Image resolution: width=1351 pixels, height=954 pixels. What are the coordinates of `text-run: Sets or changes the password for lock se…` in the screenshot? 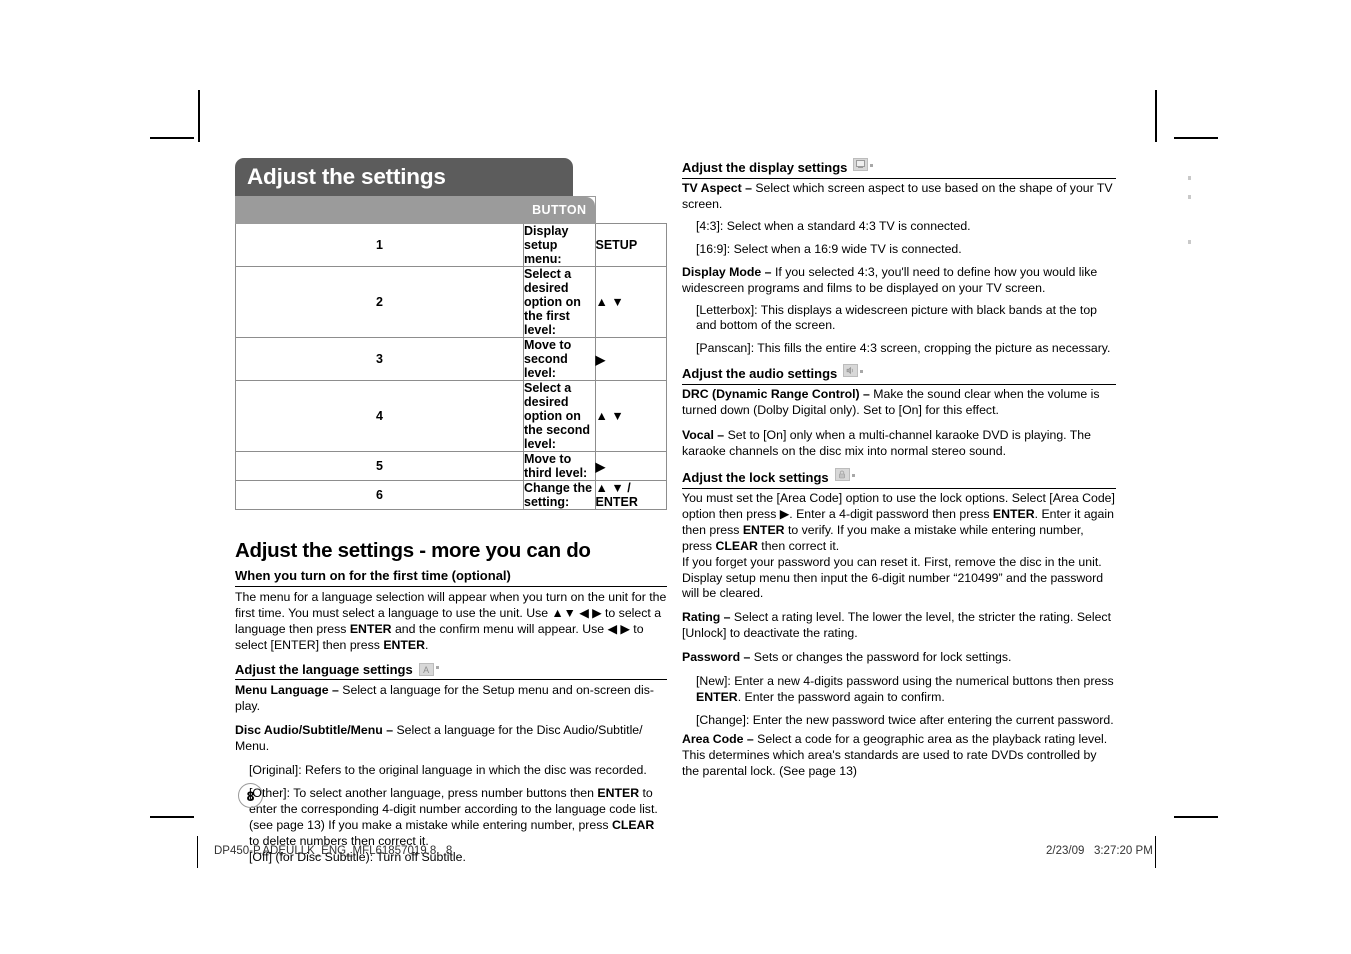 It's located at (881, 657).